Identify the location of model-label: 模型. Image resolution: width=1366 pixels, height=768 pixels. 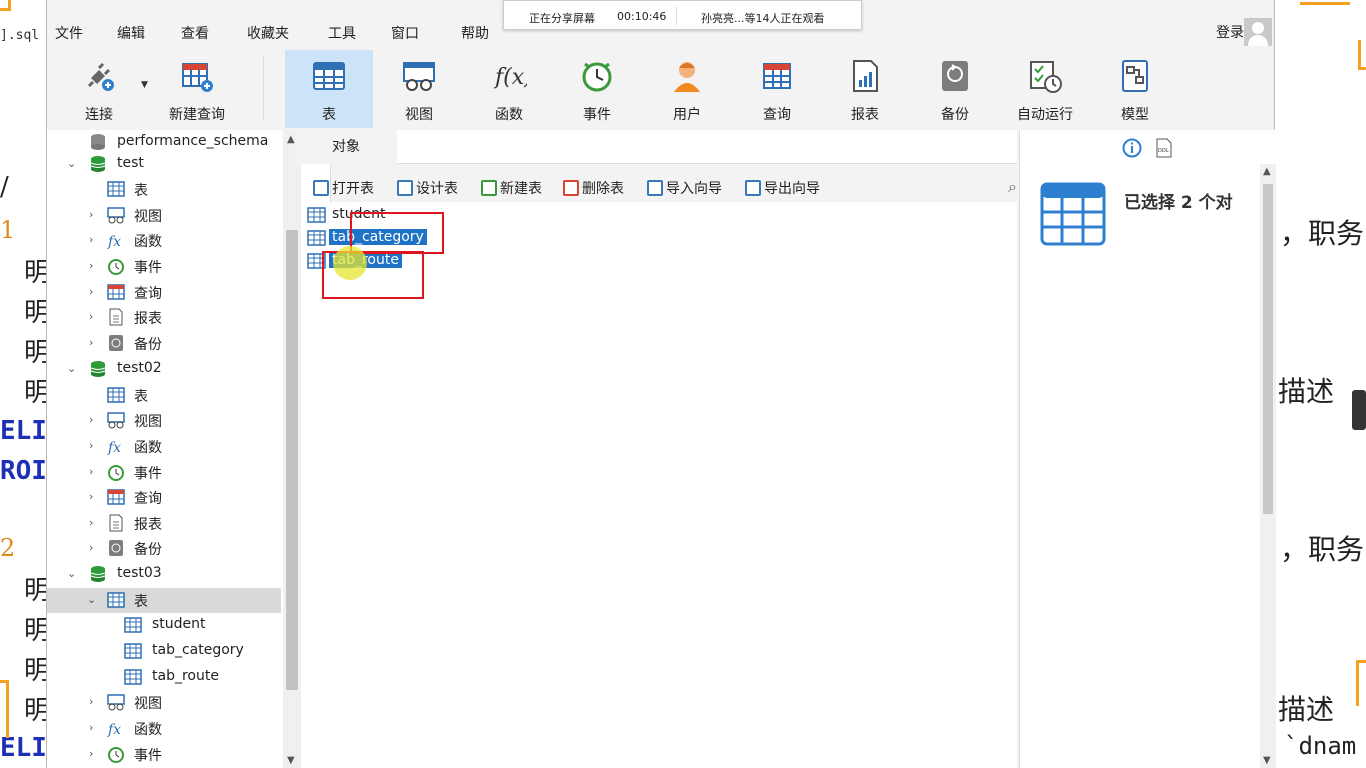
(1135, 115).